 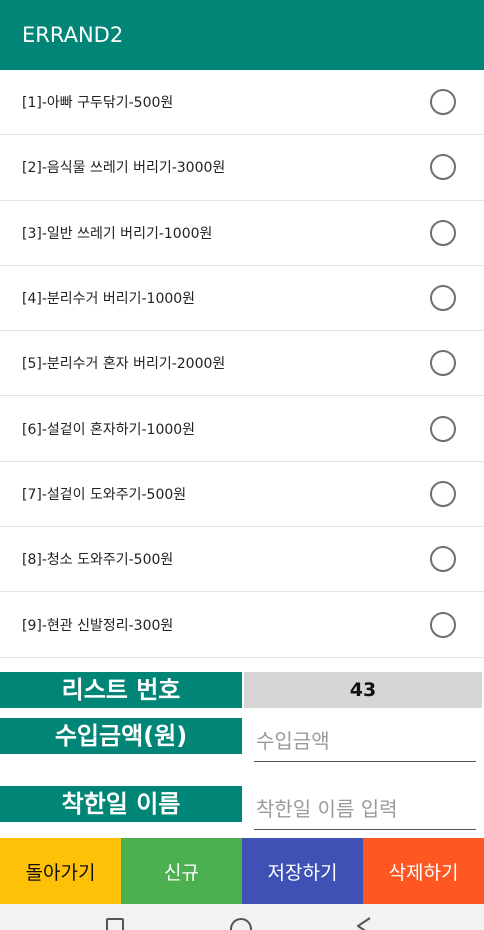 I want to click on income-label: 수입금액(원), so click(x=121, y=736).